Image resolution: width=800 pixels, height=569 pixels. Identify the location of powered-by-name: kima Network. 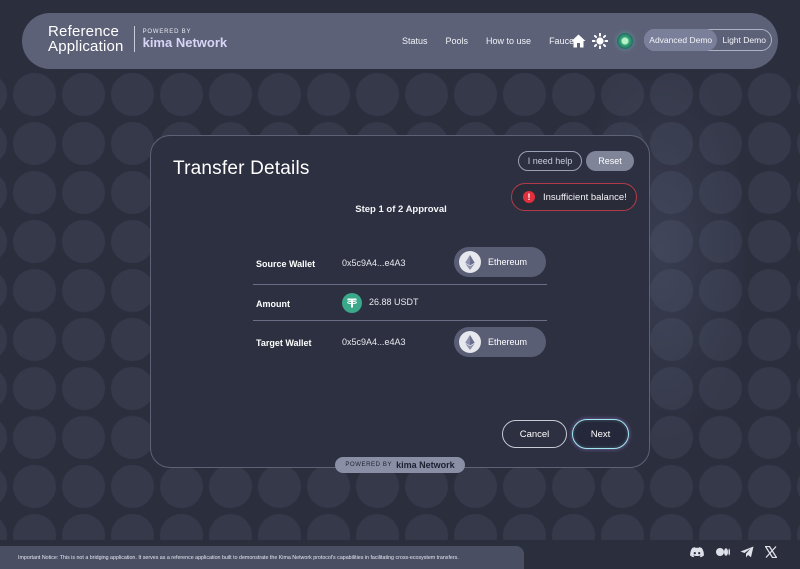
(425, 465).